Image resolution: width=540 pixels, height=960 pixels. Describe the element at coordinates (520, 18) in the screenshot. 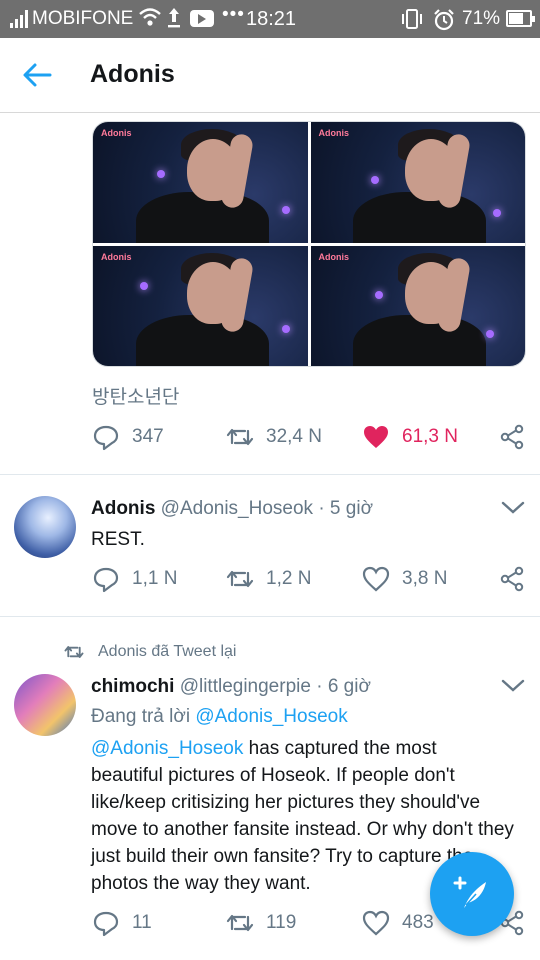

I see `battery-icon` at that location.